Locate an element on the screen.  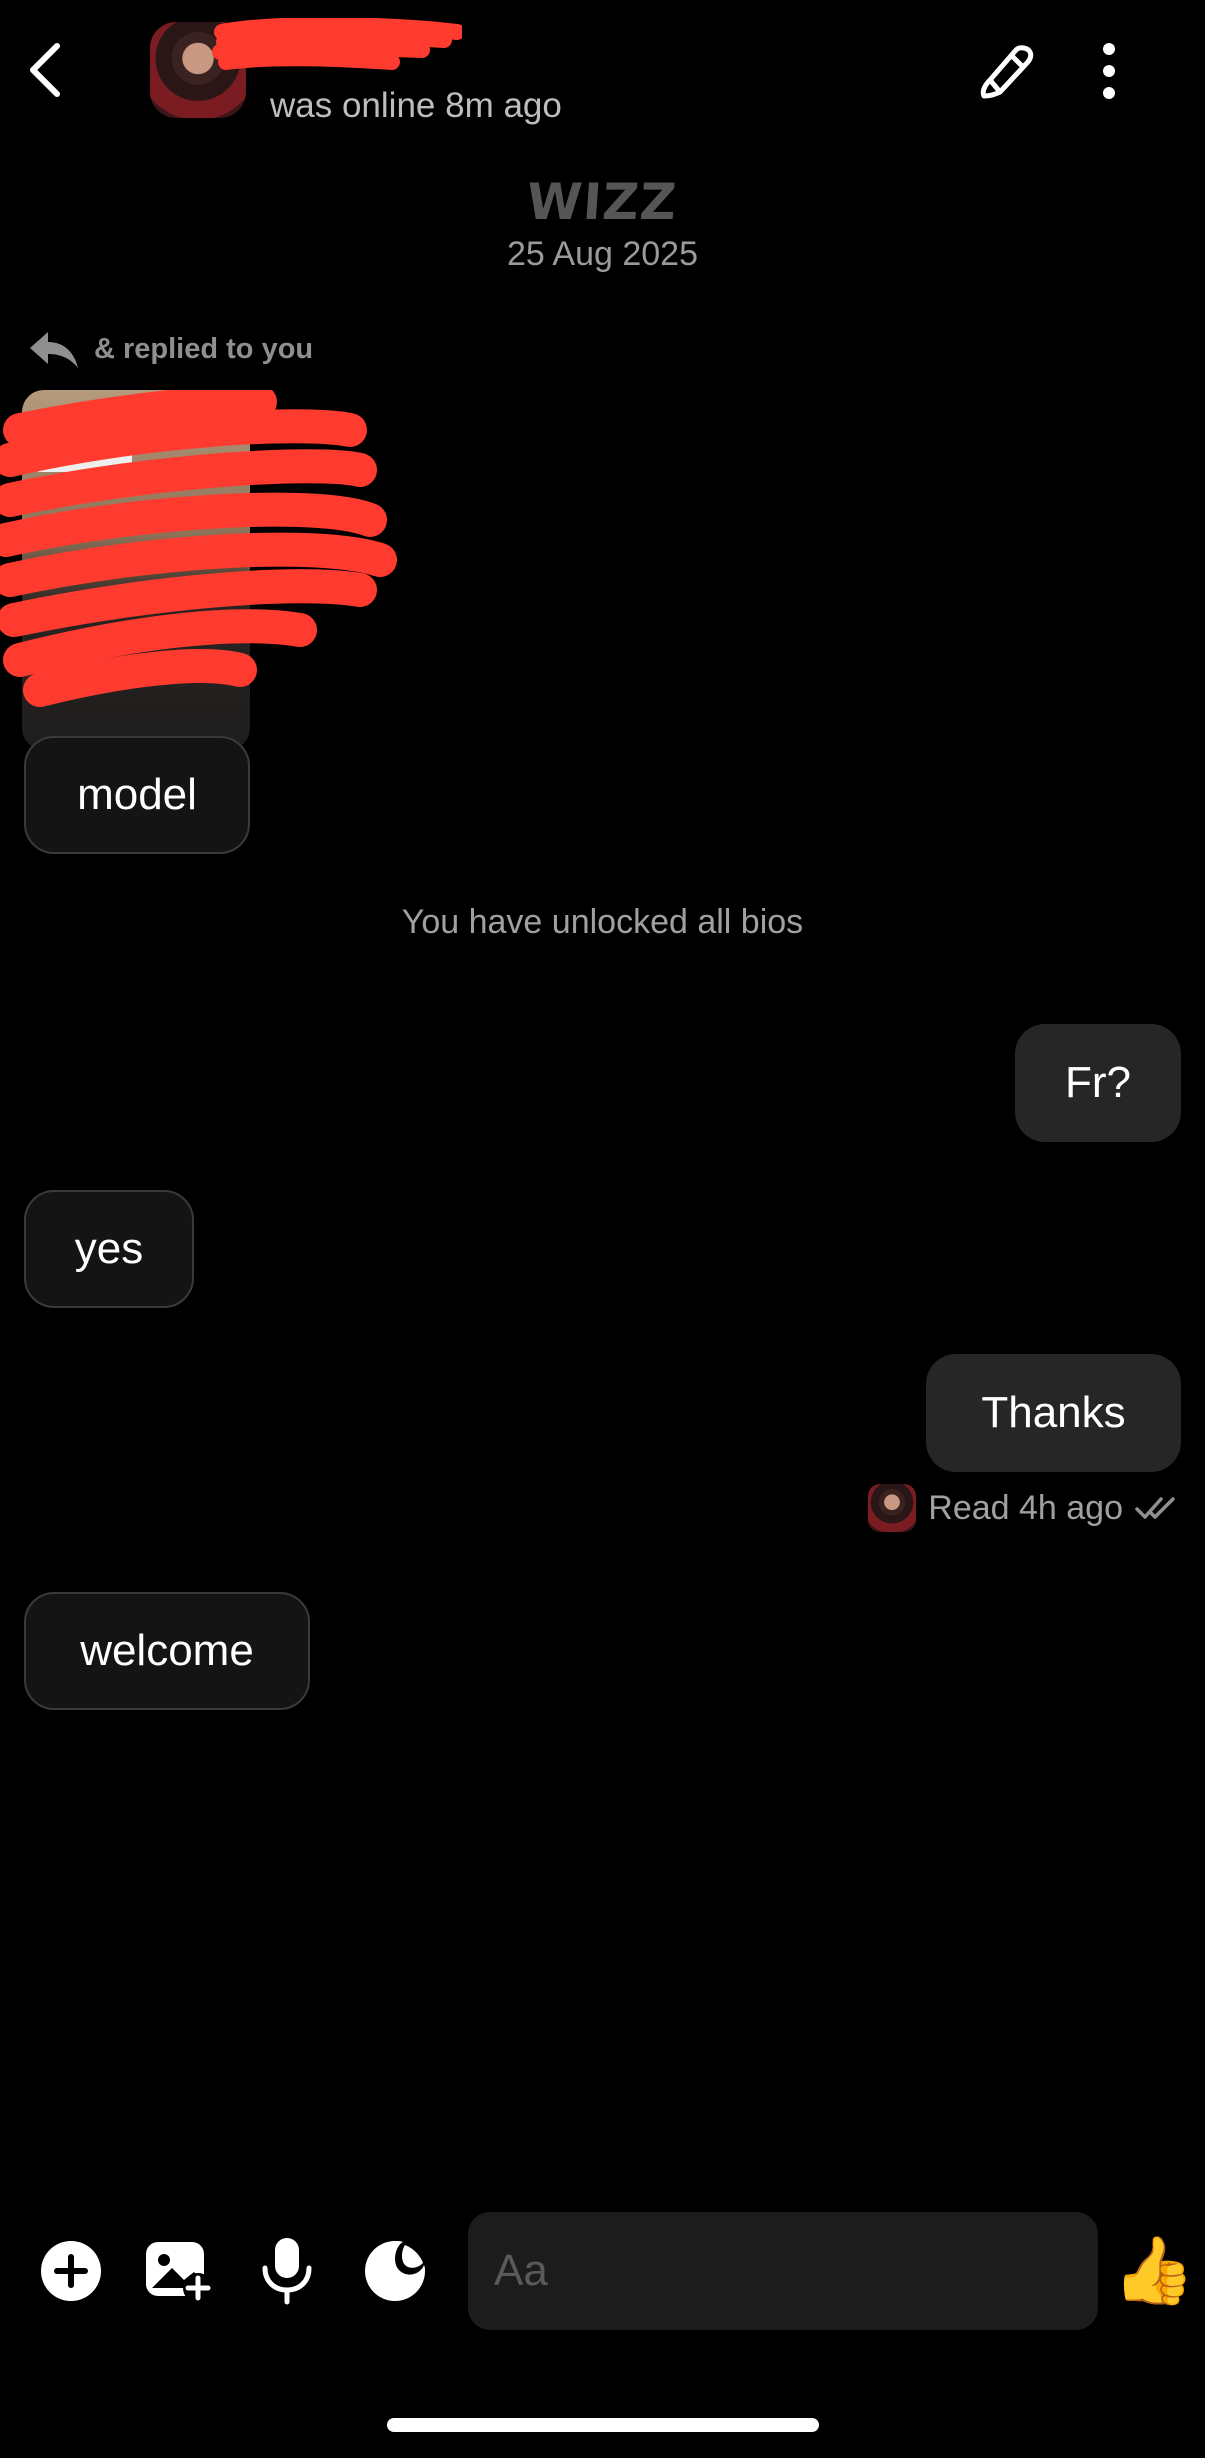
read-receipt: Read 4h ago is located at coordinates (1023, 1508).